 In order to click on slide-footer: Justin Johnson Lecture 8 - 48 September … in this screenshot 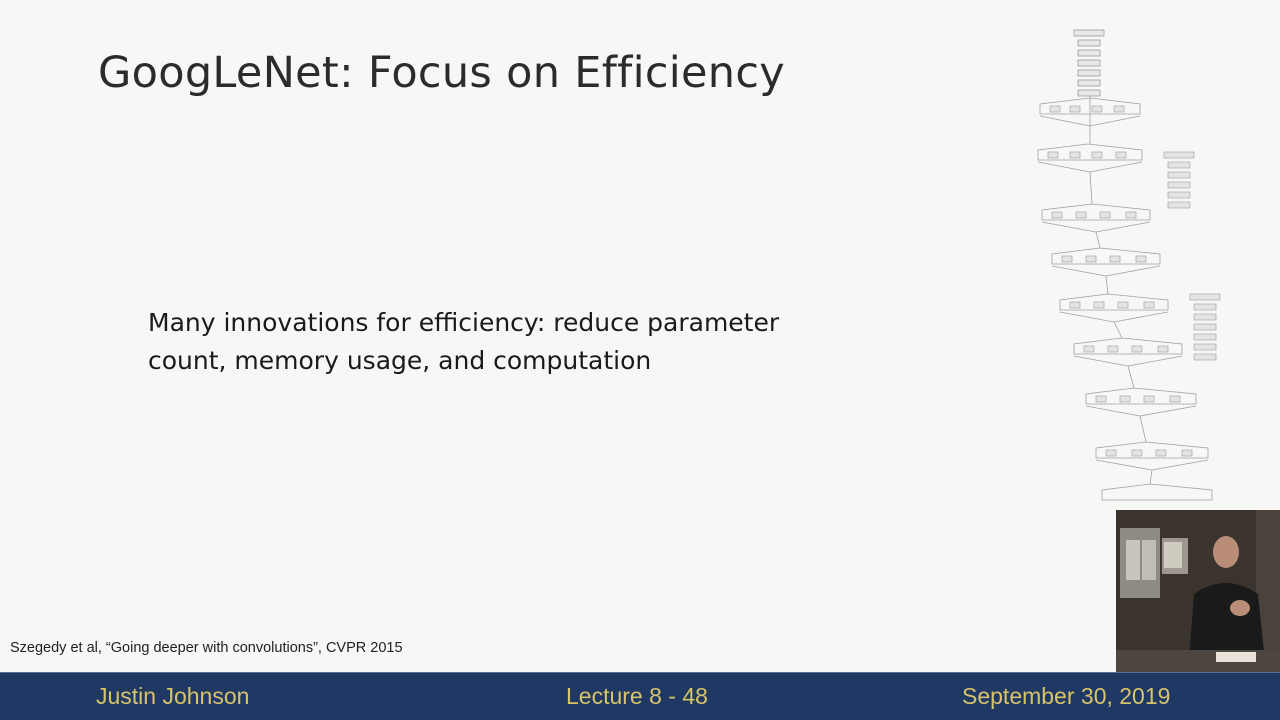, I will do `click(640, 696)`.